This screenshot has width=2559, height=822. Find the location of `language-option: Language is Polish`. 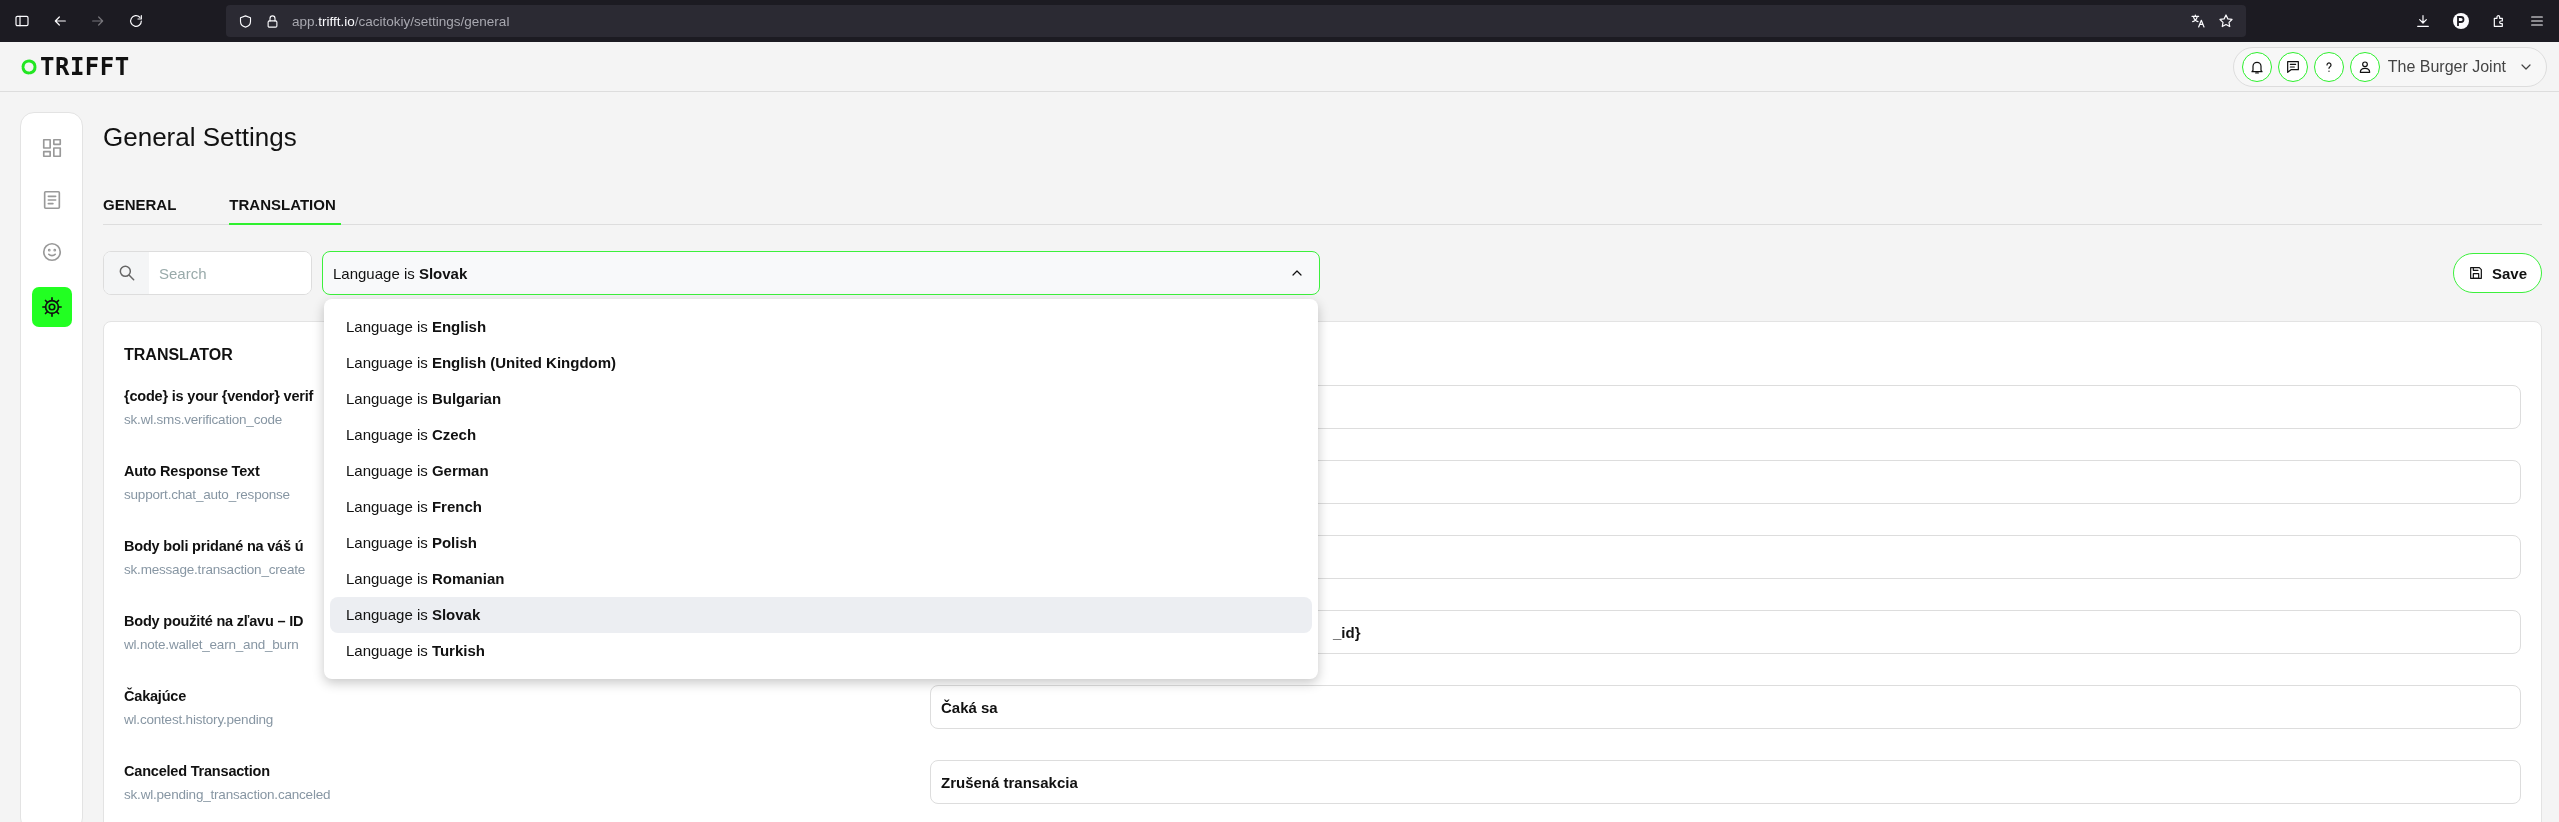

language-option: Language is Polish is located at coordinates (821, 543).